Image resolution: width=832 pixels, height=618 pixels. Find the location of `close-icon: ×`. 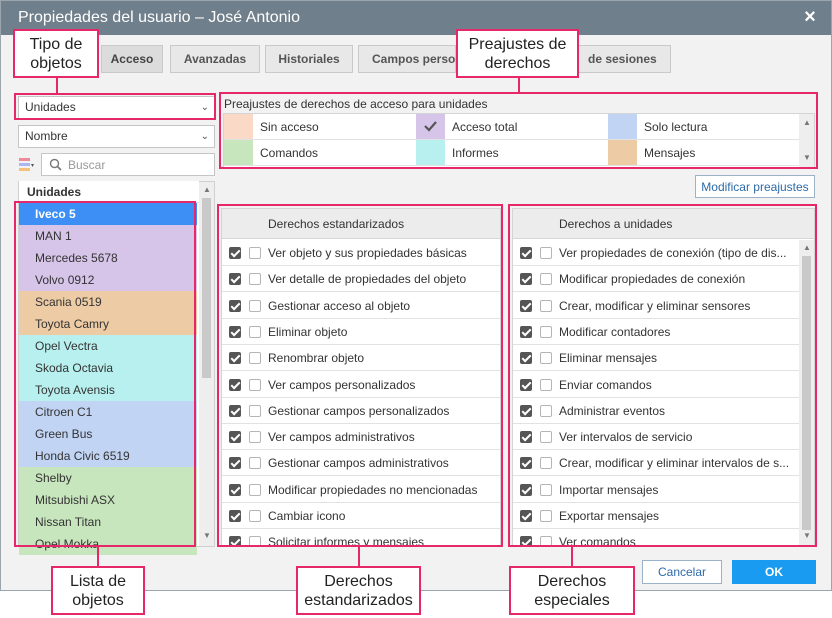

close-icon: × is located at coordinates (810, 17).